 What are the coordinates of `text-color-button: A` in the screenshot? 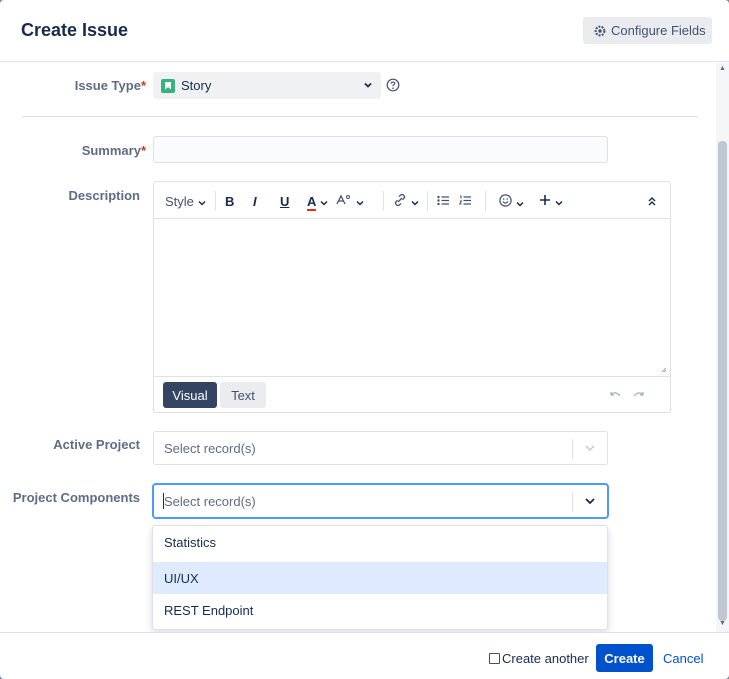 It's located at (317, 202).